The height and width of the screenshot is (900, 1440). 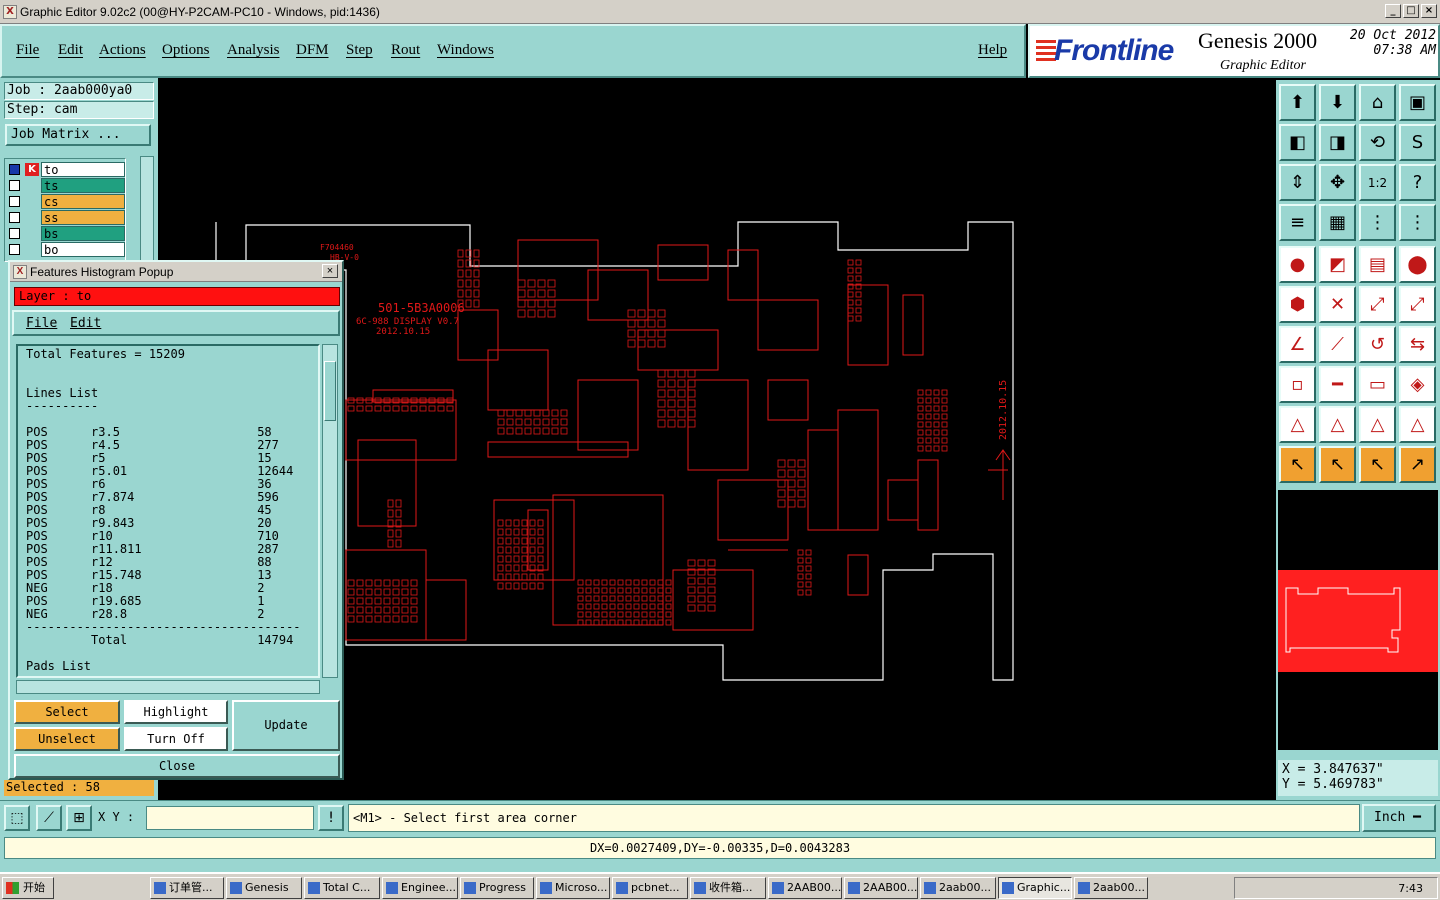 I want to click on ruler-icon: ▤, so click(x=1377, y=264).